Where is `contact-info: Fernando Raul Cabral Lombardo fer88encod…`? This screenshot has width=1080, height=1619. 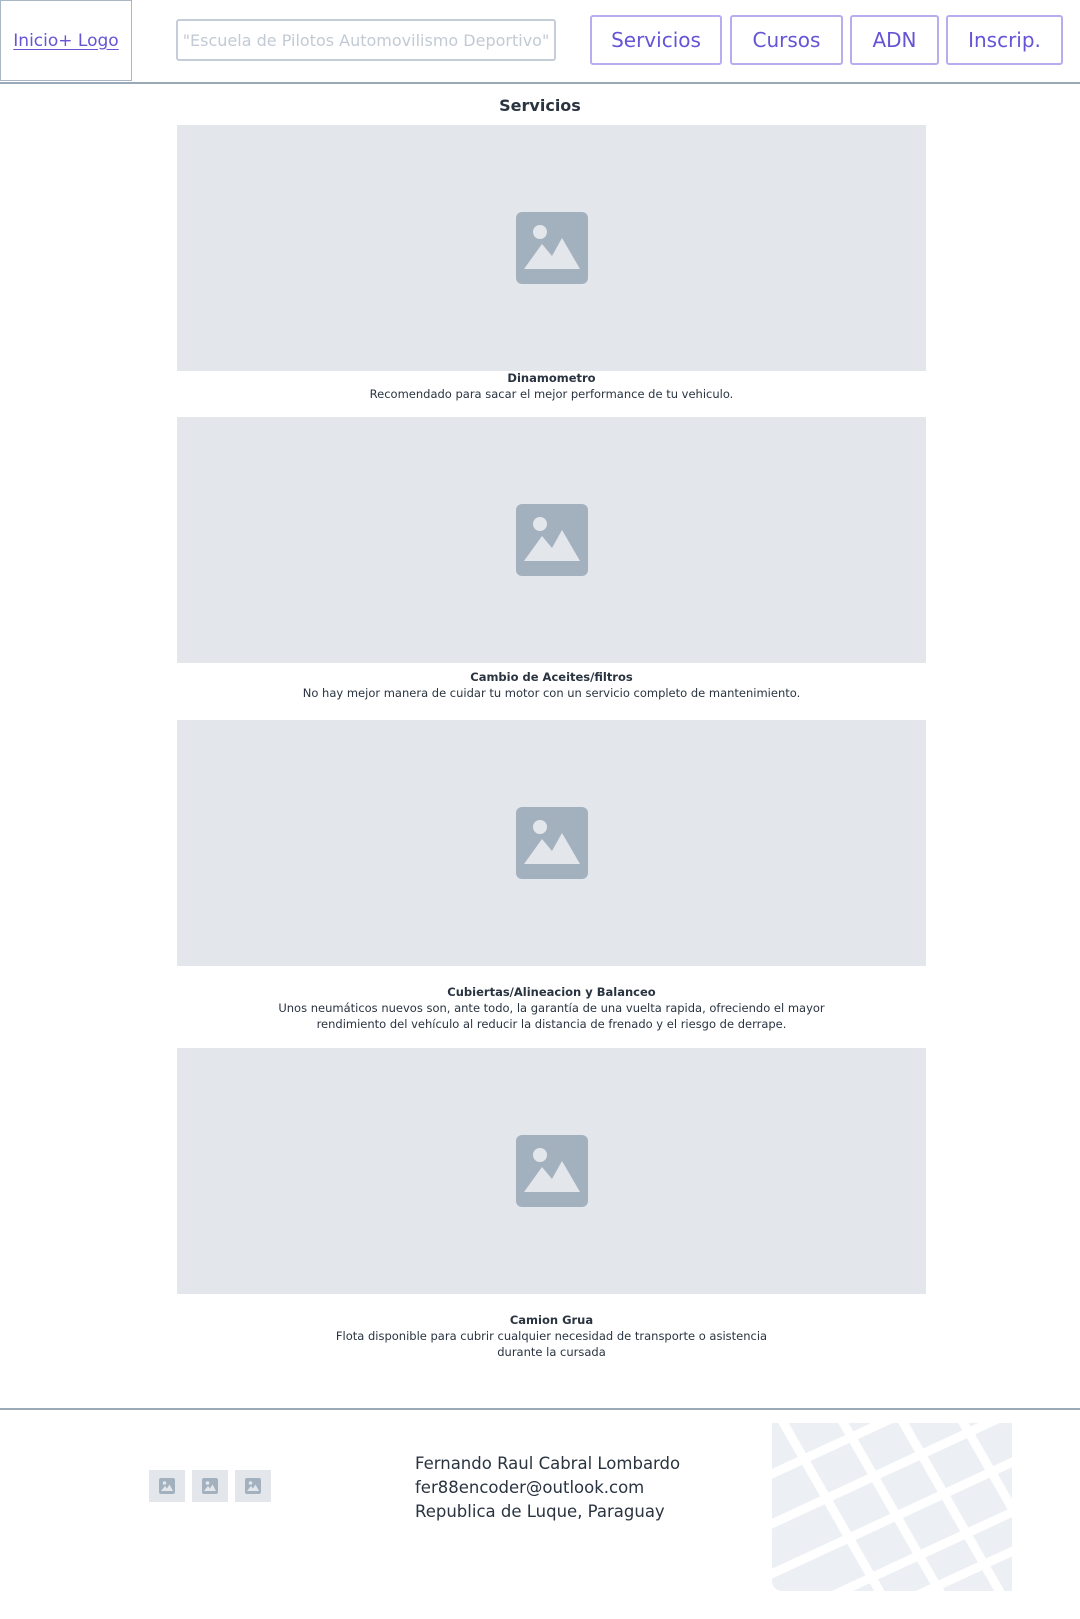 contact-info: Fernando Raul Cabral Lombardo fer88encod… is located at coordinates (547, 1488).